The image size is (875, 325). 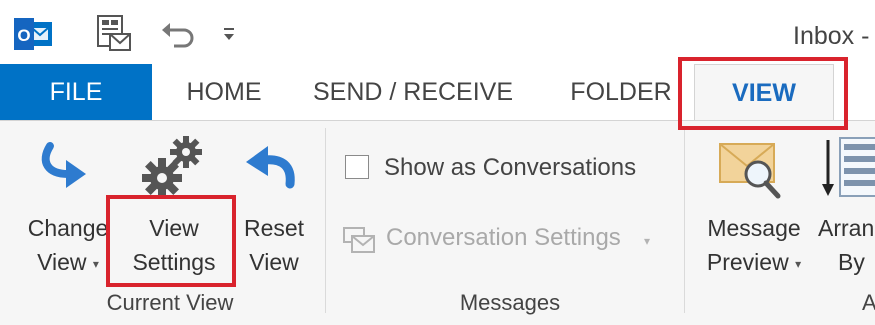 I want to click on svg-text: O, so click(x=23, y=35).